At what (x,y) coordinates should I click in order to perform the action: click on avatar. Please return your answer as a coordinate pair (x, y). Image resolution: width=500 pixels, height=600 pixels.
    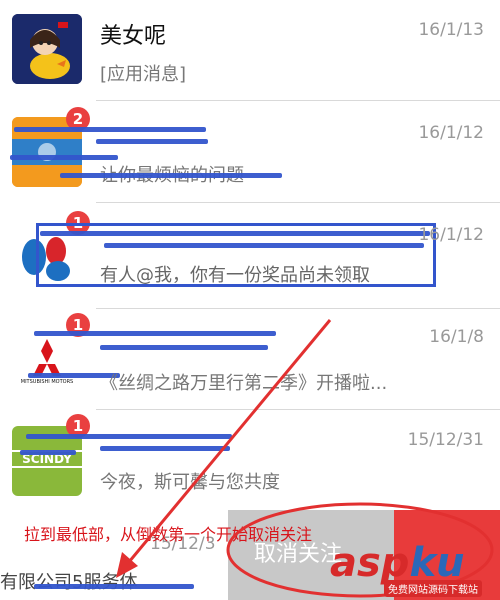
    Looking at the image, I should click on (47, 49).